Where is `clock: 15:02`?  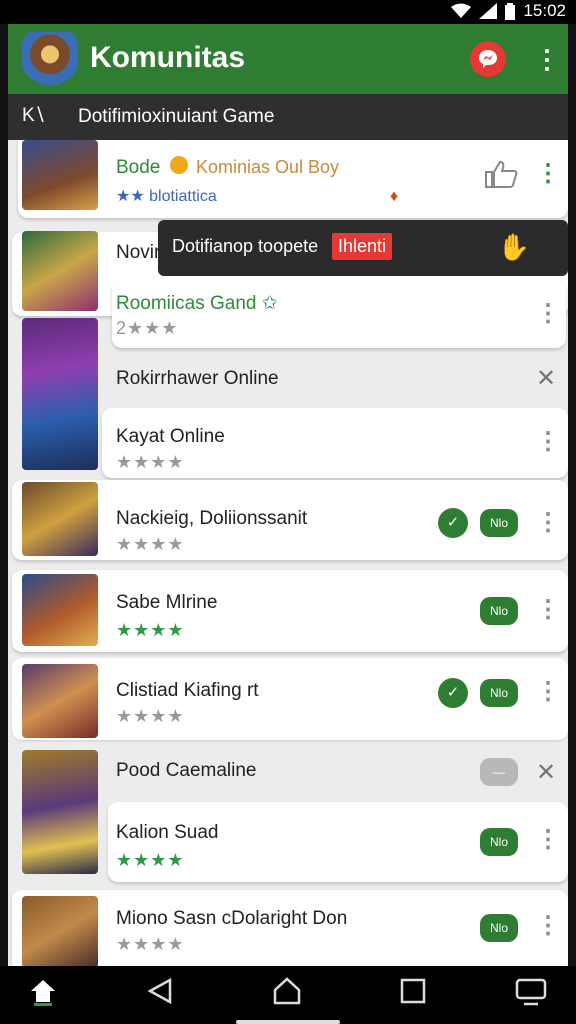
clock: 15:02 is located at coordinates (544, 10).